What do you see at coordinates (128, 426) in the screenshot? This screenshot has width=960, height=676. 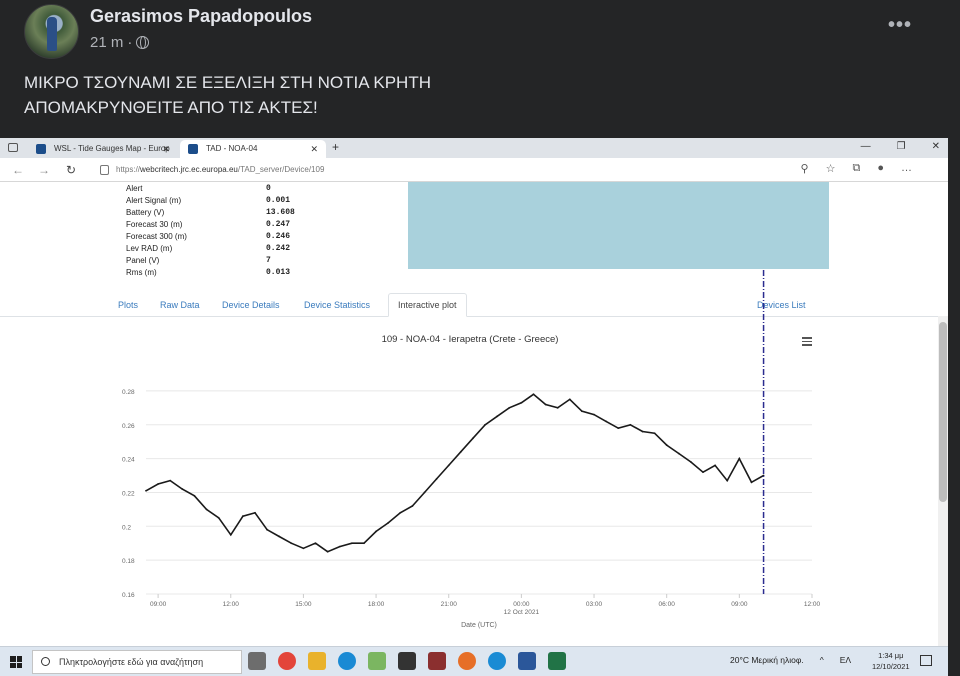 I see `y-tick-label: 0.26` at bounding box center [128, 426].